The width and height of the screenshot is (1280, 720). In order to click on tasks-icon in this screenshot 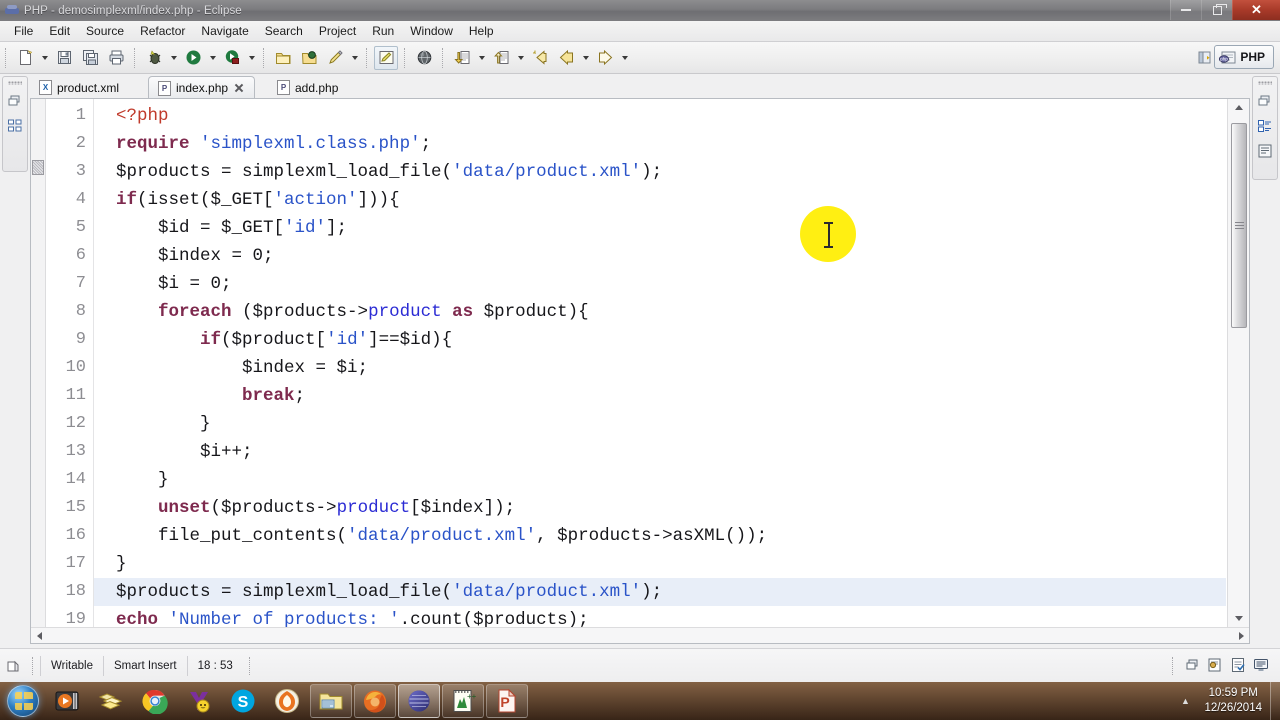, I will do `click(1239, 666)`.